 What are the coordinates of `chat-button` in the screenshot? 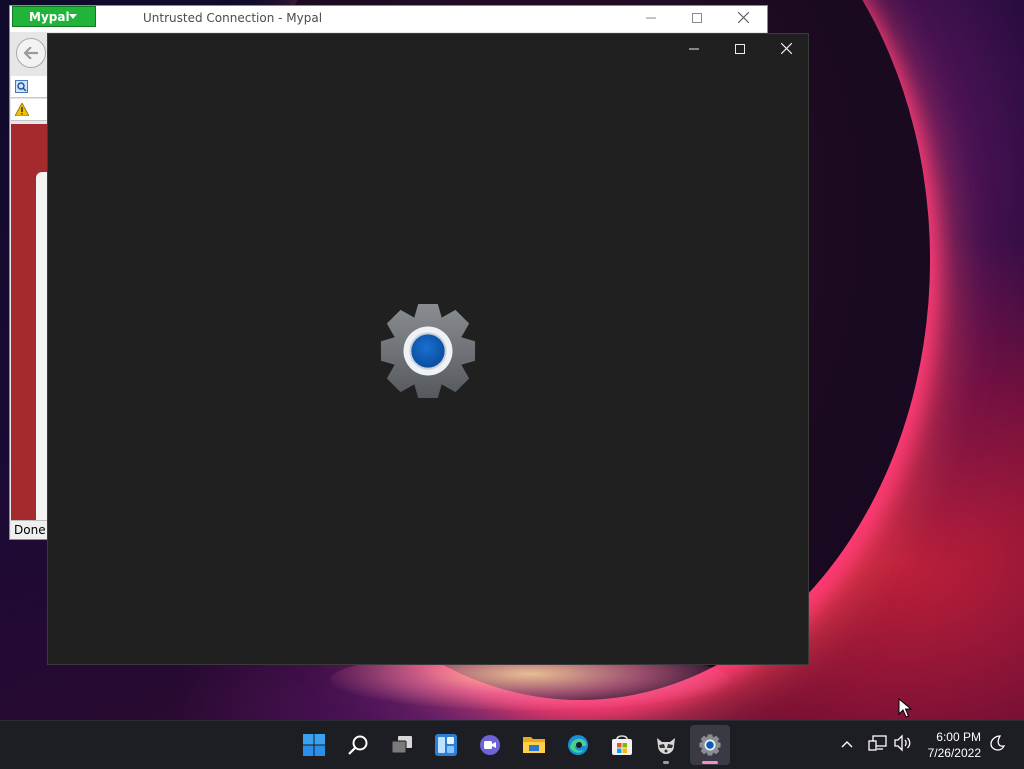 It's located at (490, 745).